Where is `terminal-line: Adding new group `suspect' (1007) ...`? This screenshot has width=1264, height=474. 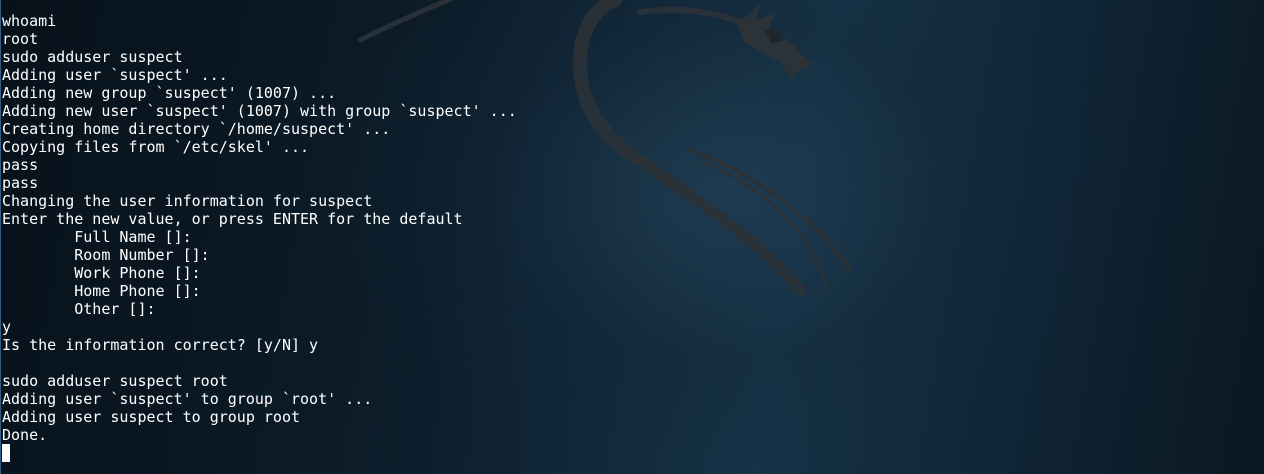
terminal-line: Adding new group `suspect' (1007) ... is located at coordinates (169, 93).